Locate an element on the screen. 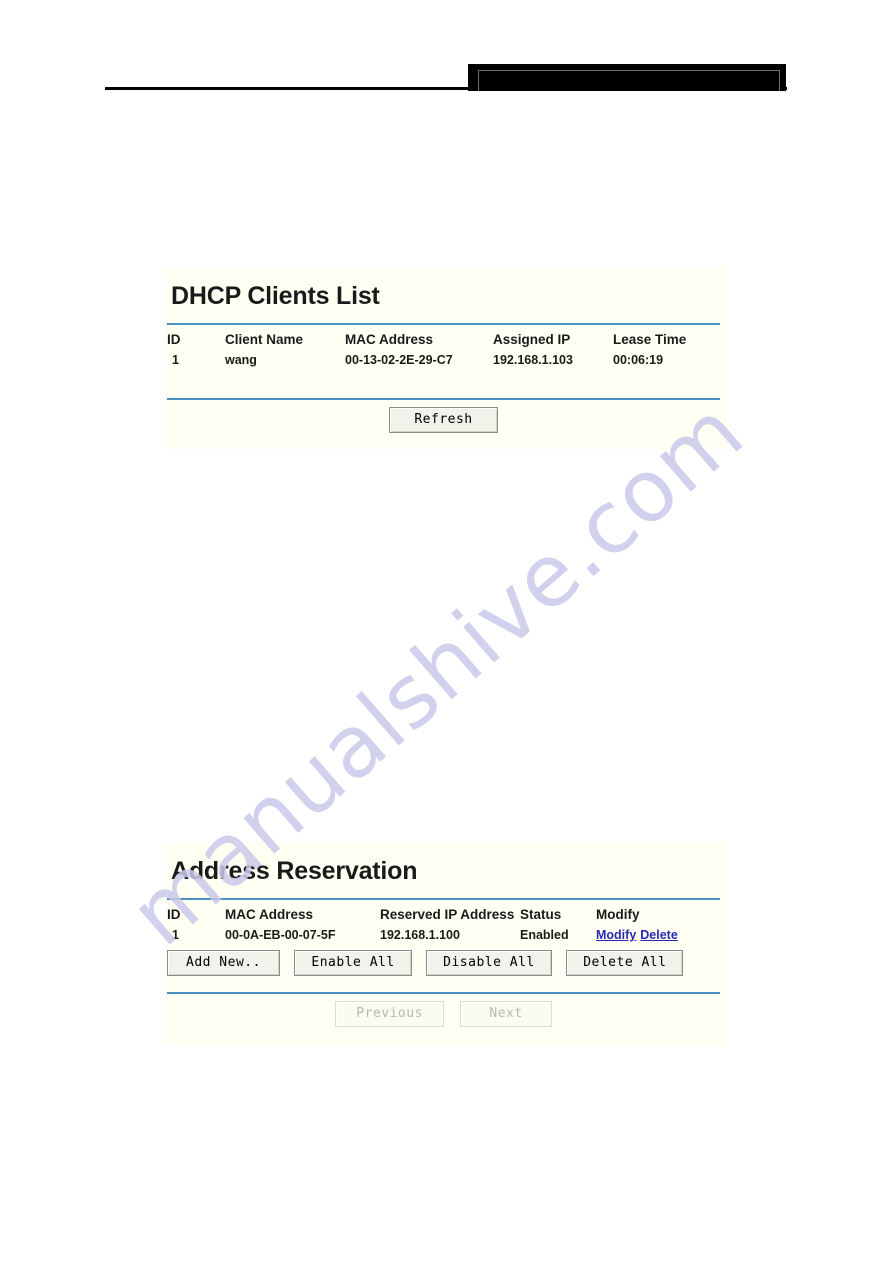  dhcp-actions-row: Refresh is located at coordinates (443, 419).